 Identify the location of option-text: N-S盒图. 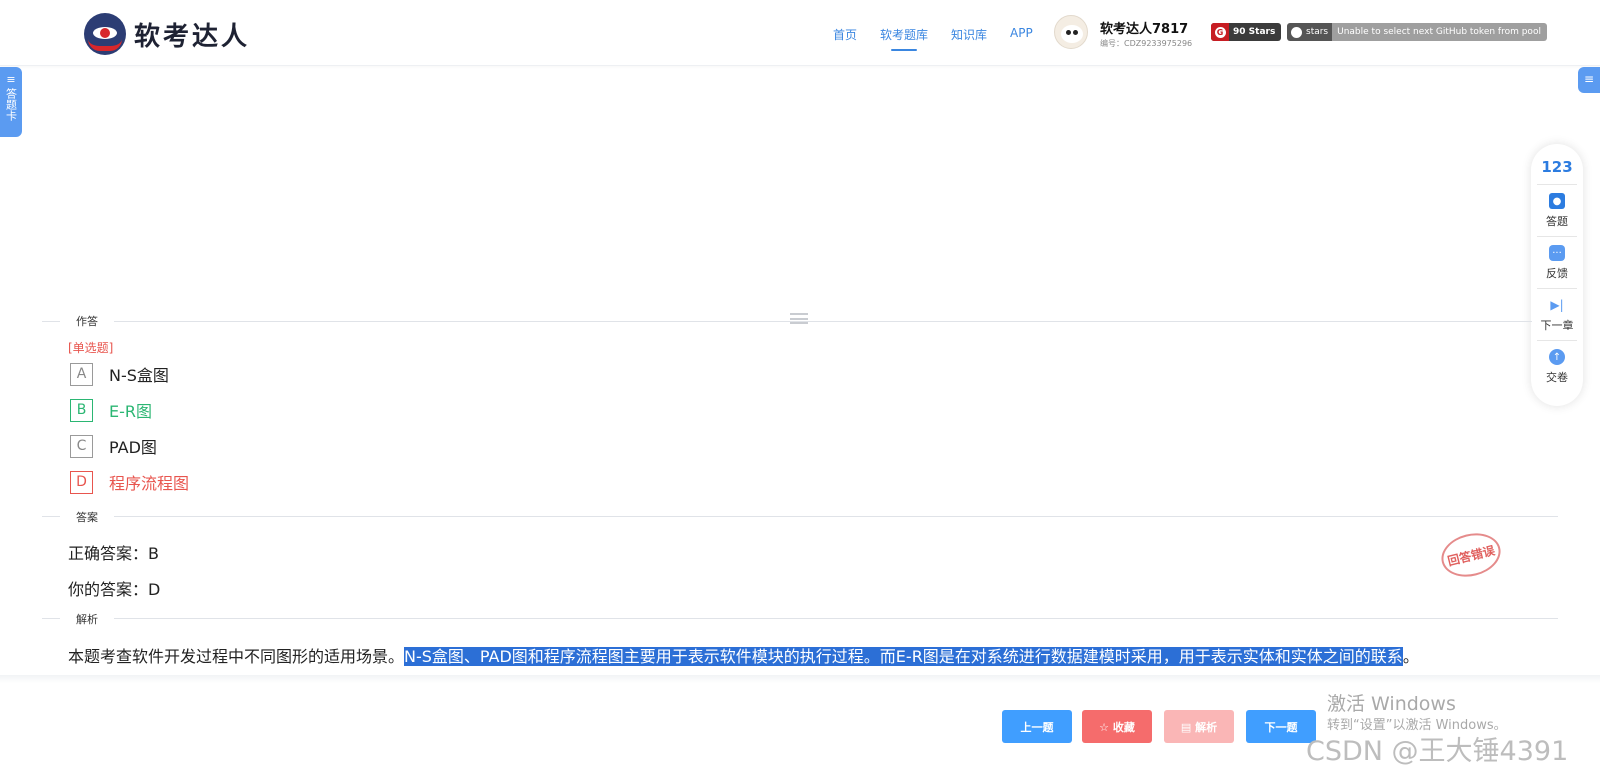
(139, 375).